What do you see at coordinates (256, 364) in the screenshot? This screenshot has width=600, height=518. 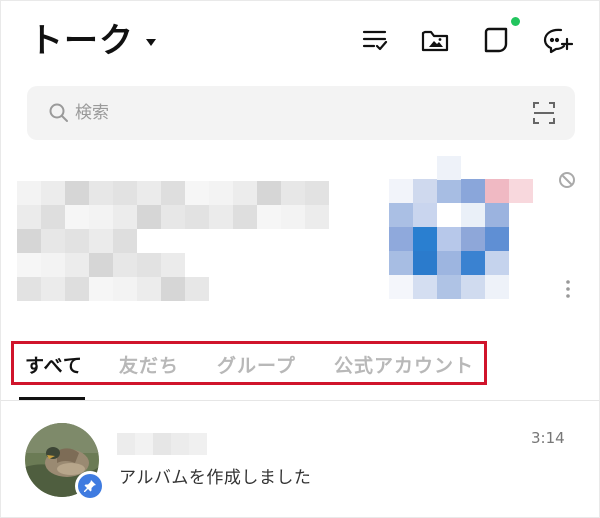 I see `tab-groups: グループ` at bounding box center [256, 364].